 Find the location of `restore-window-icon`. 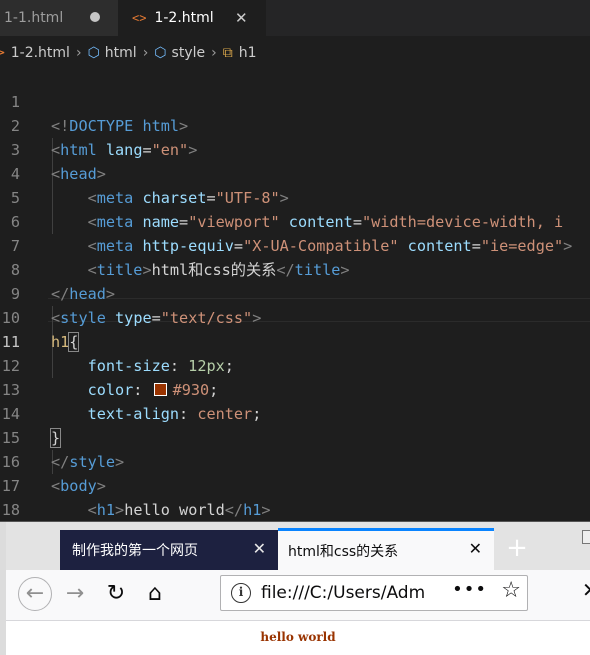

restore-window-icon is located at coordinates (586, 537).